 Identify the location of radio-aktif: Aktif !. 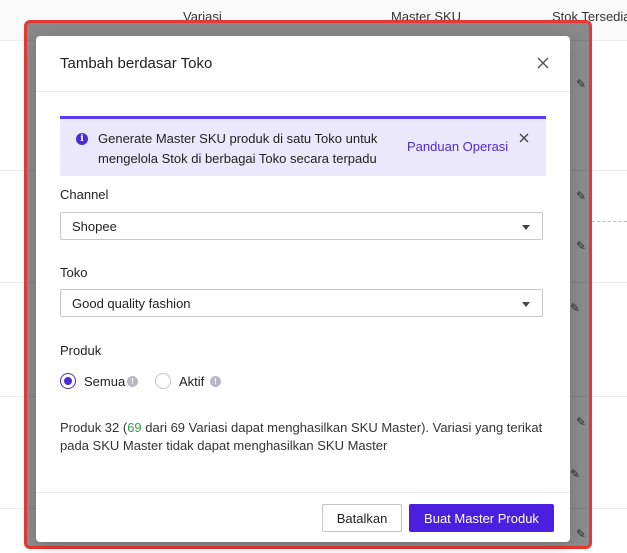
(205, 381).